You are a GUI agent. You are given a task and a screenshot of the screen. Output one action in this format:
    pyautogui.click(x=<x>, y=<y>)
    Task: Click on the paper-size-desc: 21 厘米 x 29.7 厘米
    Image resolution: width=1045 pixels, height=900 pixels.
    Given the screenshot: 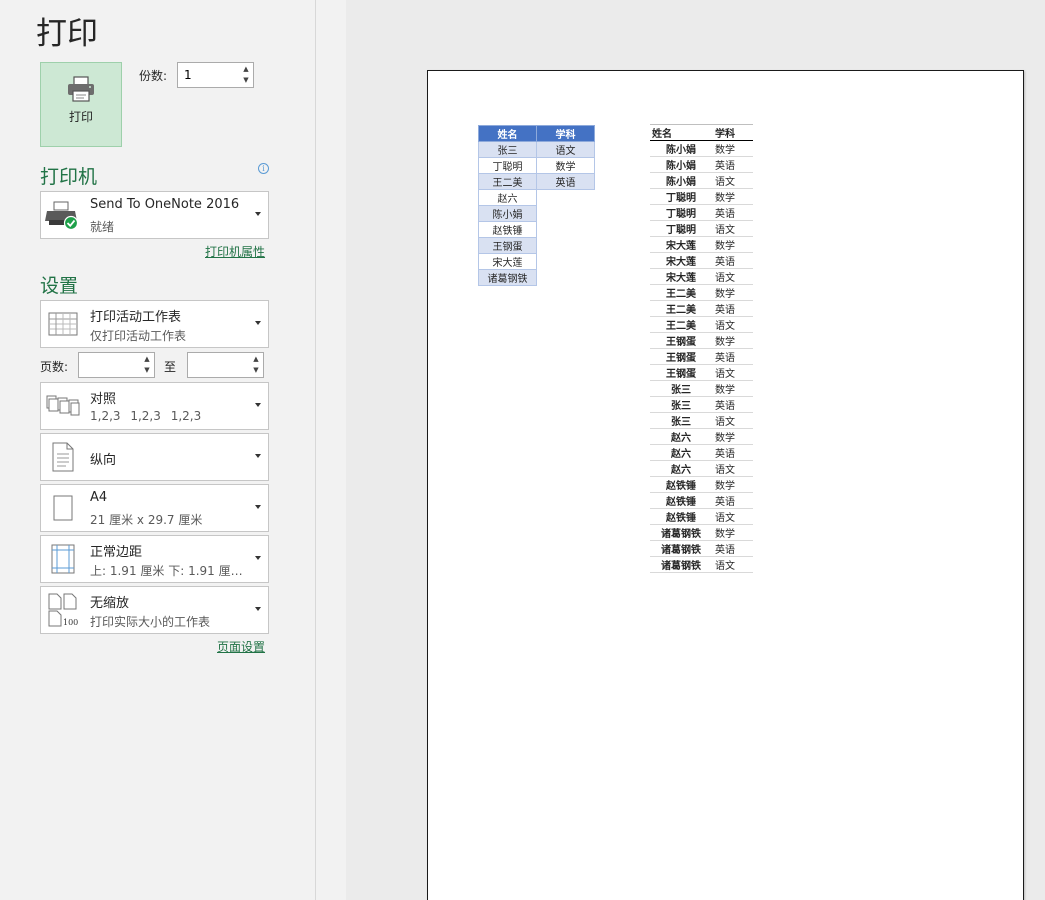 What is the action you would take?
    pyautogui.click(x=146, y=520)
    